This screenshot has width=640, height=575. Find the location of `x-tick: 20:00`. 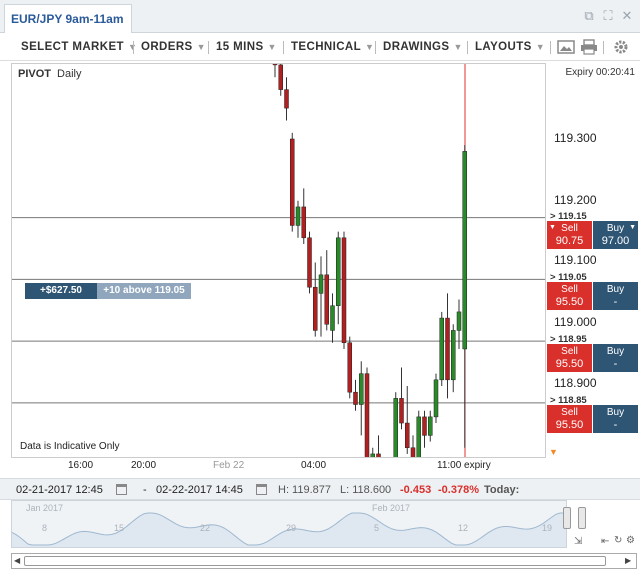

x-tick: 20:00 is located at coordinates (144, 465).